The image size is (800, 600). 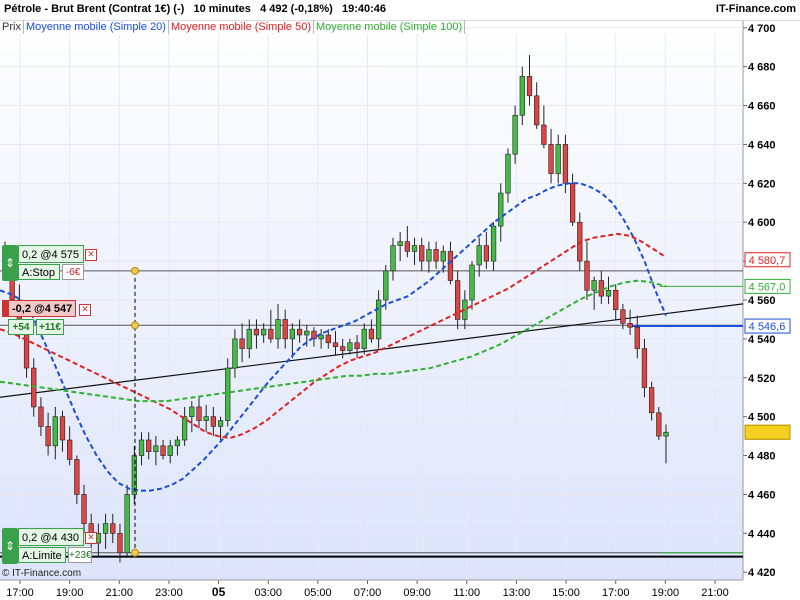 I want to click on x-tick-label: 11:00, so click(x=466, y=593).